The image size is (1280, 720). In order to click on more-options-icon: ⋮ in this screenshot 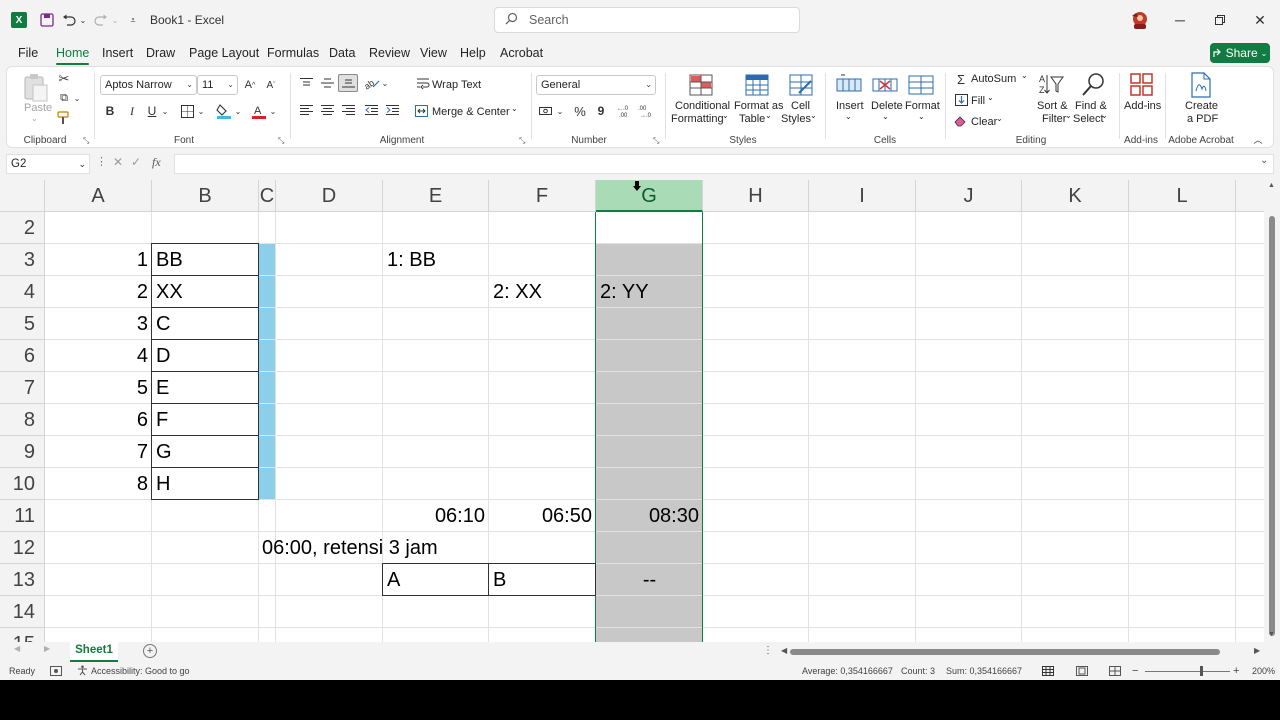, I will do `click(101, 161)`.